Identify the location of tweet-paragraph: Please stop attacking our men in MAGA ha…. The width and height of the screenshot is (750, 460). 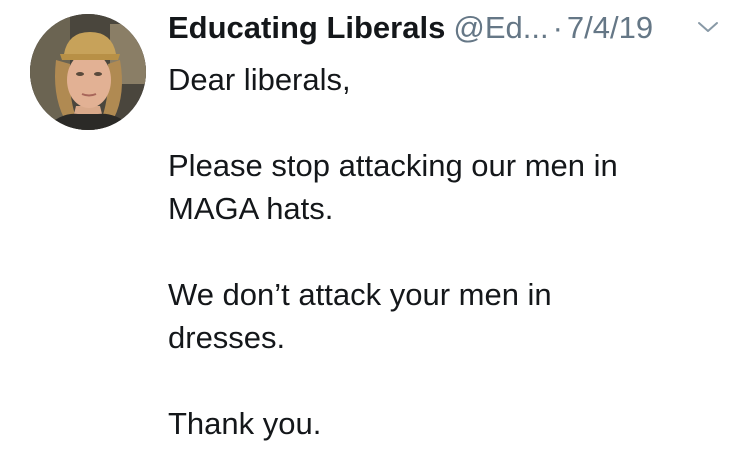
(448, 187).